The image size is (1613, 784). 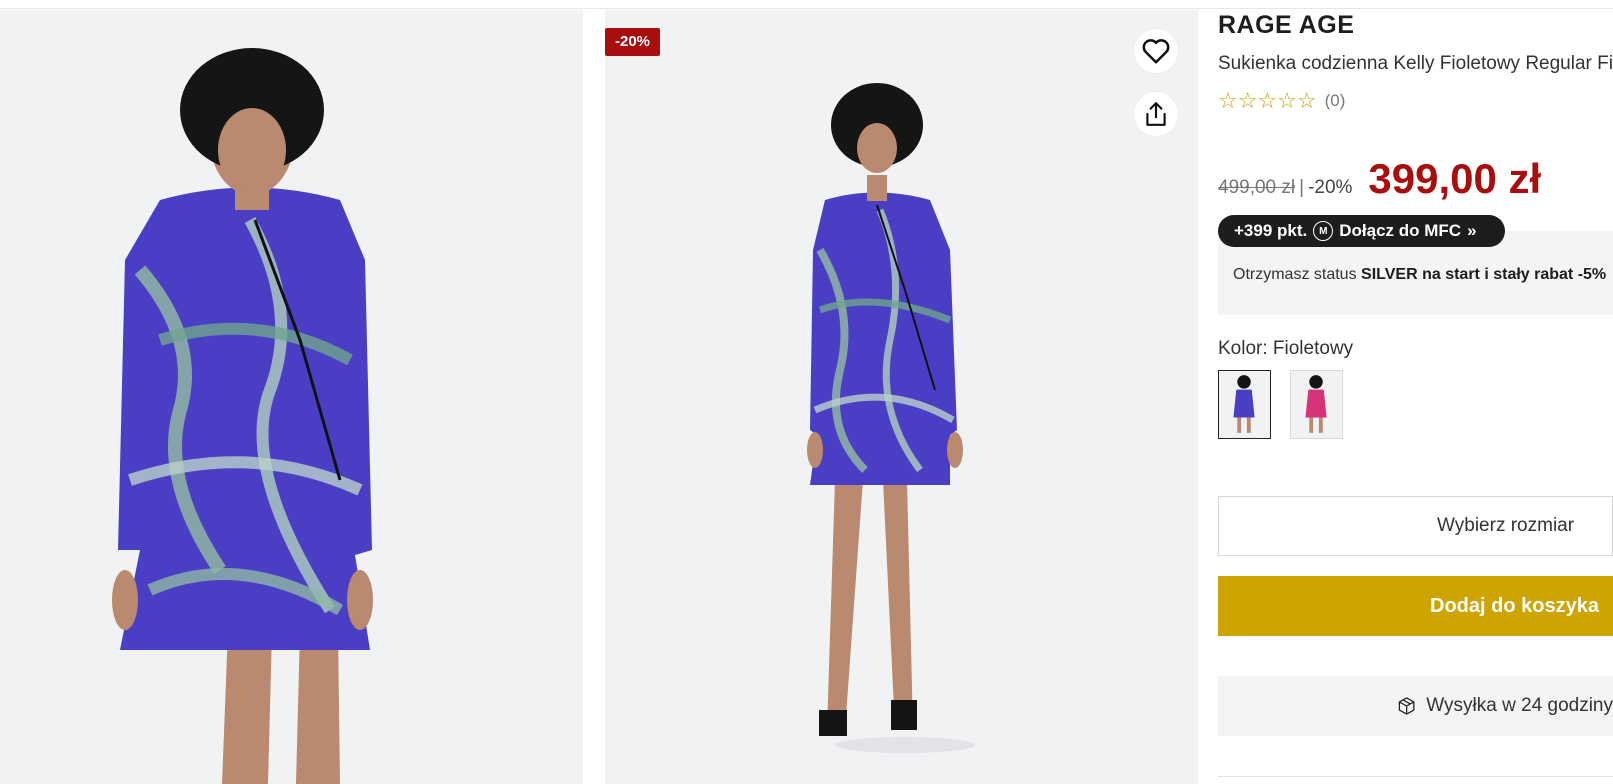 I want to click on add-to-wishlist-button, so click(x=1156, y=51).